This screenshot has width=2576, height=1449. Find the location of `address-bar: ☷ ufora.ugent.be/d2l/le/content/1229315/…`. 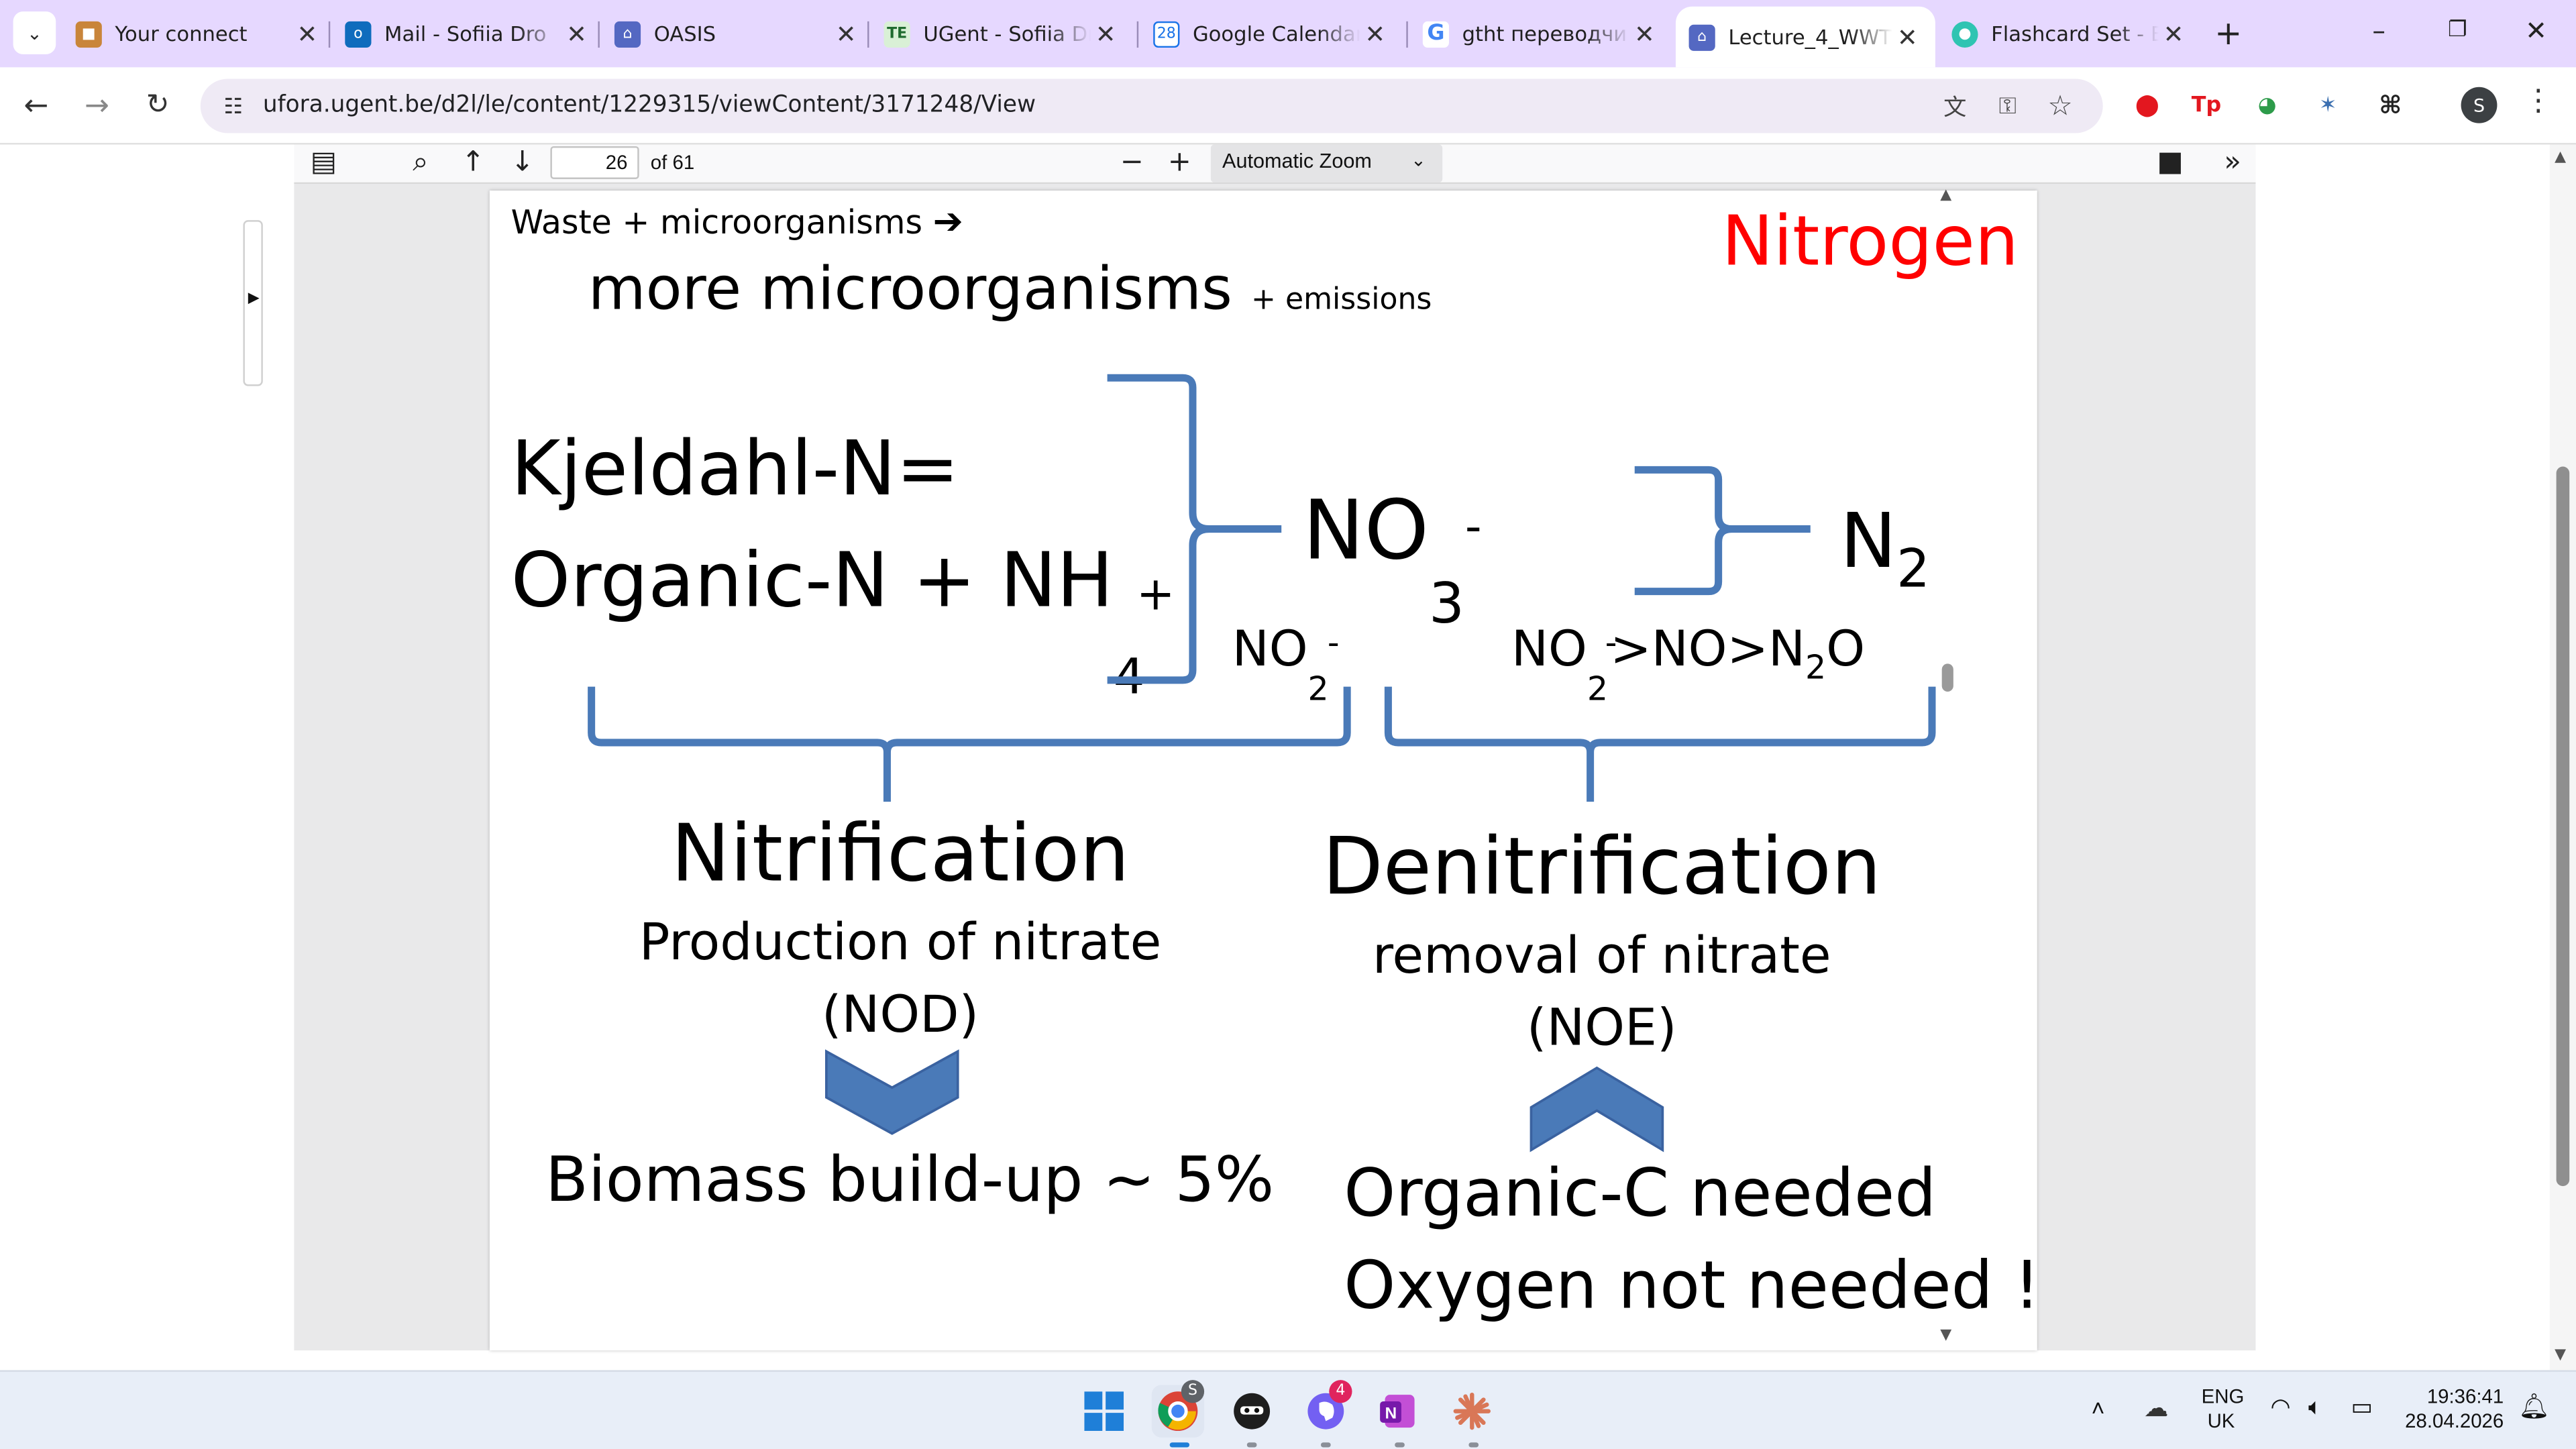

address-bar: ☷ ufora.ugent.be/d2l/le/content/1229315/… is located at coordinates (1151, 105).